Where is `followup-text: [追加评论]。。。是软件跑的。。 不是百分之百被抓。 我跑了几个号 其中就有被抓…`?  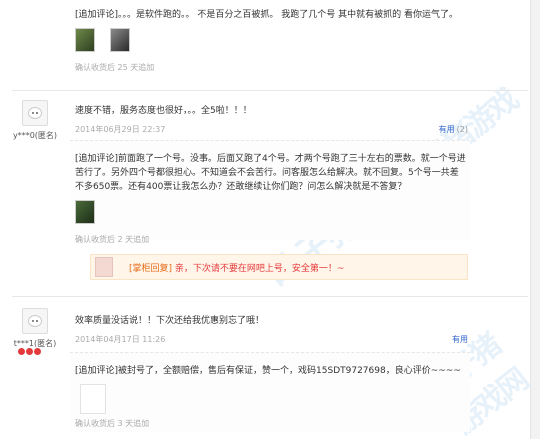 followup-text: [追加评论]。。。是软件跑的。。 不是百分之百被抓。 我跑了几个号 其中就有被抓… is located at coordinates (266, 15).